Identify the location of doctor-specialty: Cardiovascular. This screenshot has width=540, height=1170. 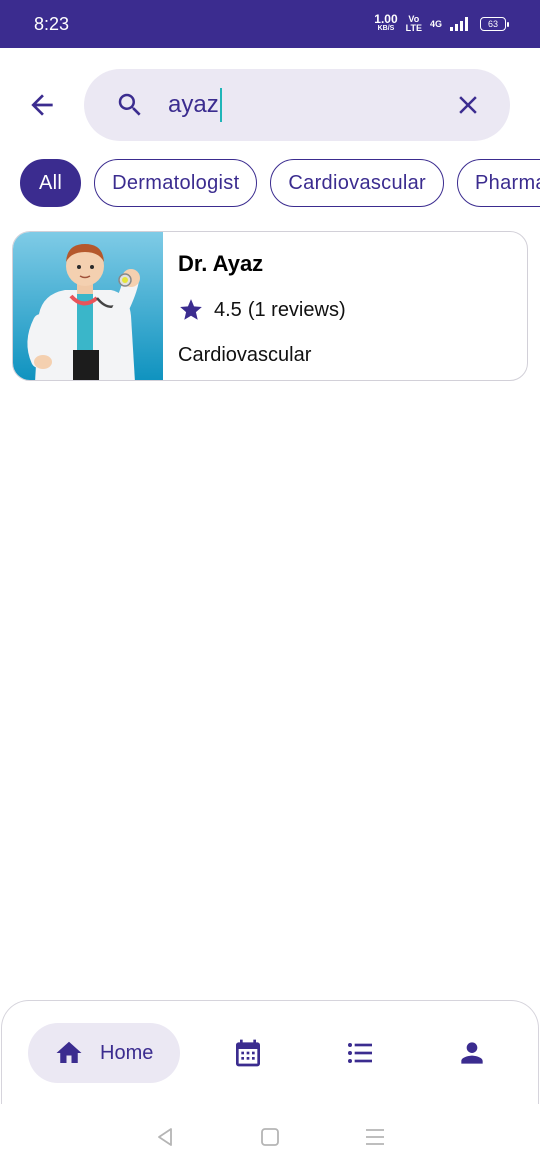
(245, 355).